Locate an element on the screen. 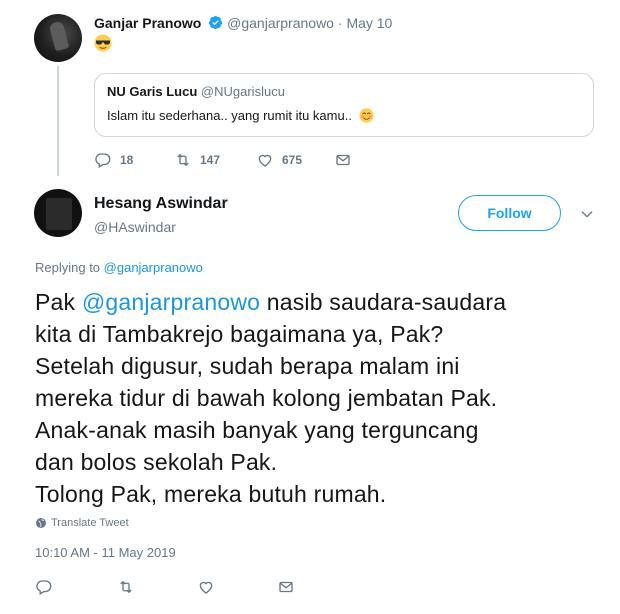 This screenshot has height=614, width=620. replying-to-label: Replying to is located at coordinates (68, 267).